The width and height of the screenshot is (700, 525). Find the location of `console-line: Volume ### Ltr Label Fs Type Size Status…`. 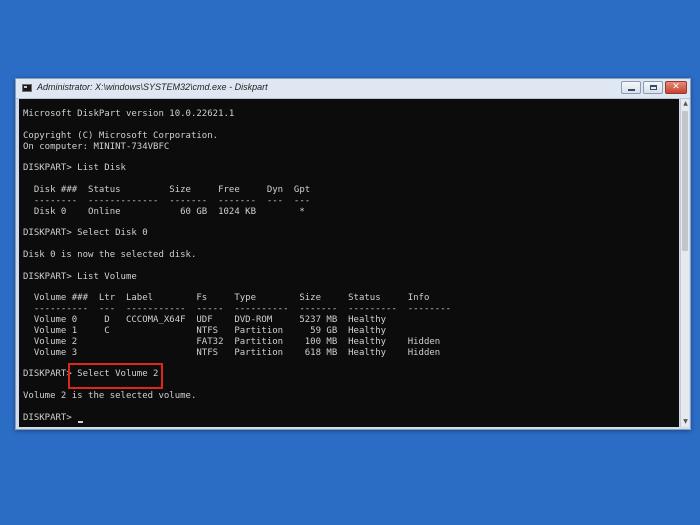

console-line: Volume ### Ltr Label Fs Type Size Status… is located at coordinates (226, 298).